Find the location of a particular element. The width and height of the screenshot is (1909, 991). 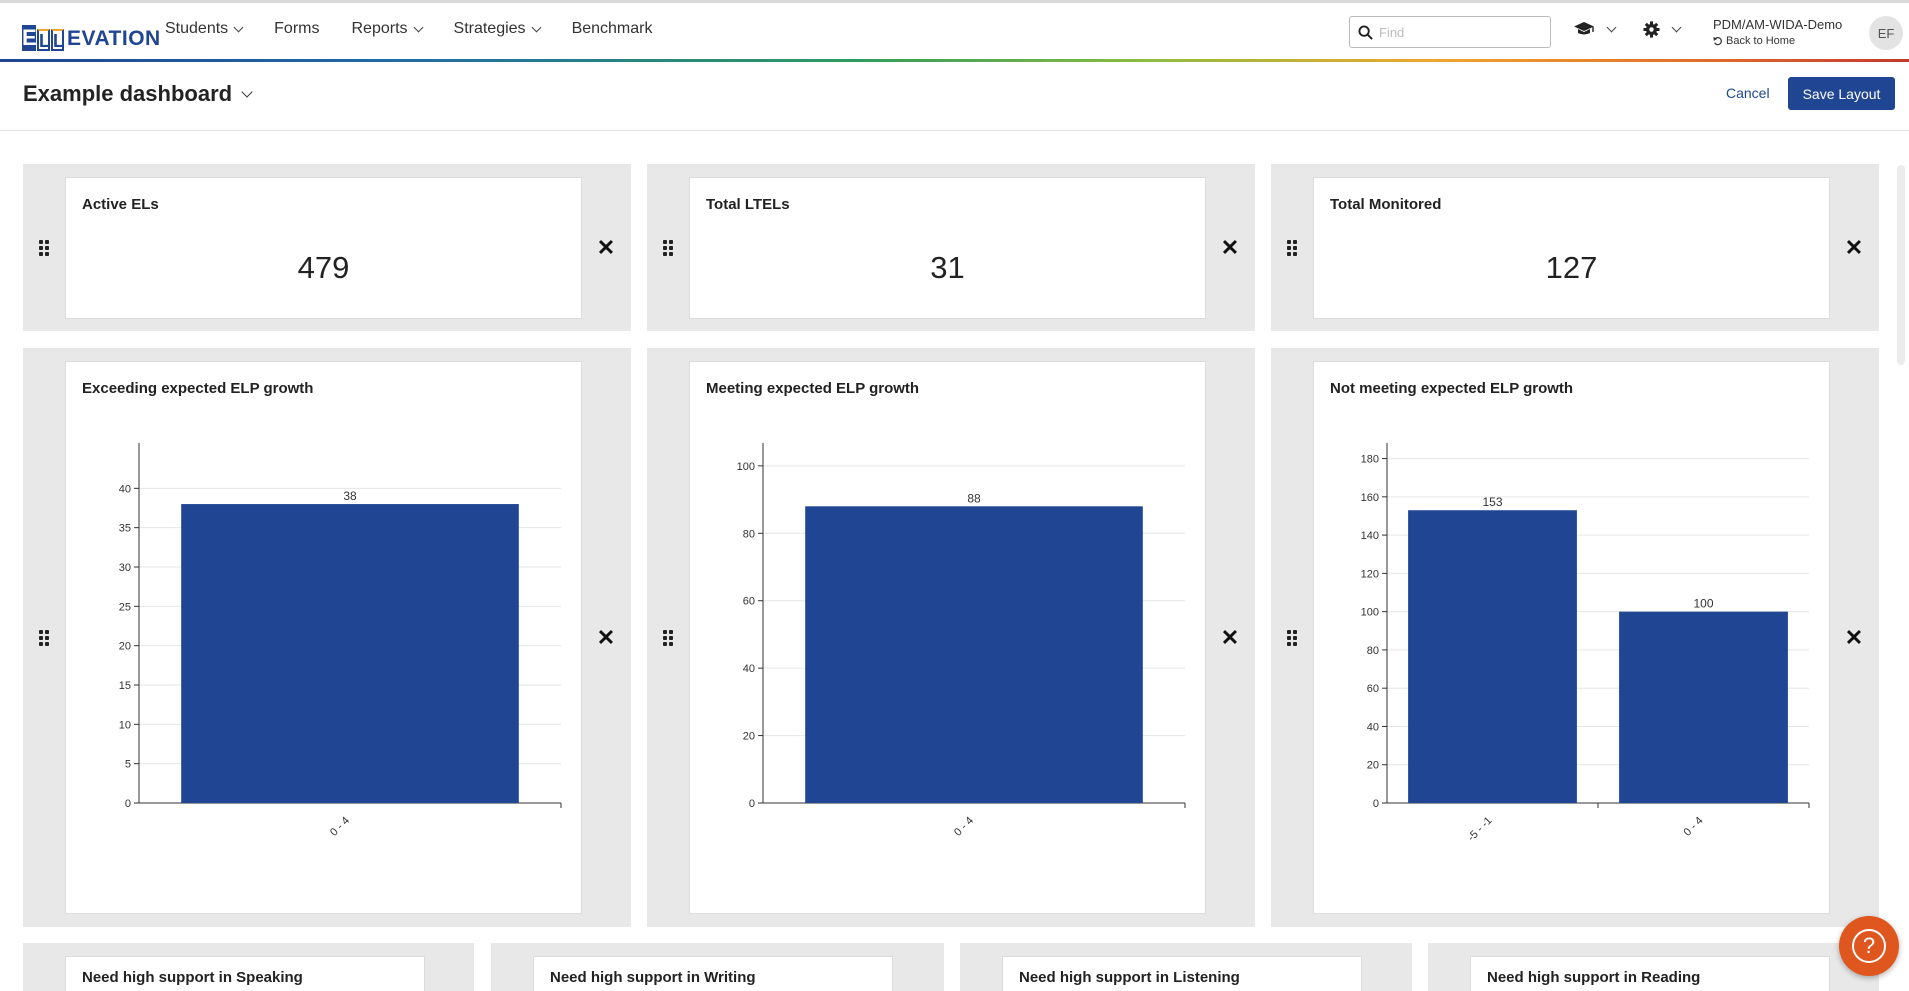

y-tick-label: 60 is located at coordinates (749, 602).